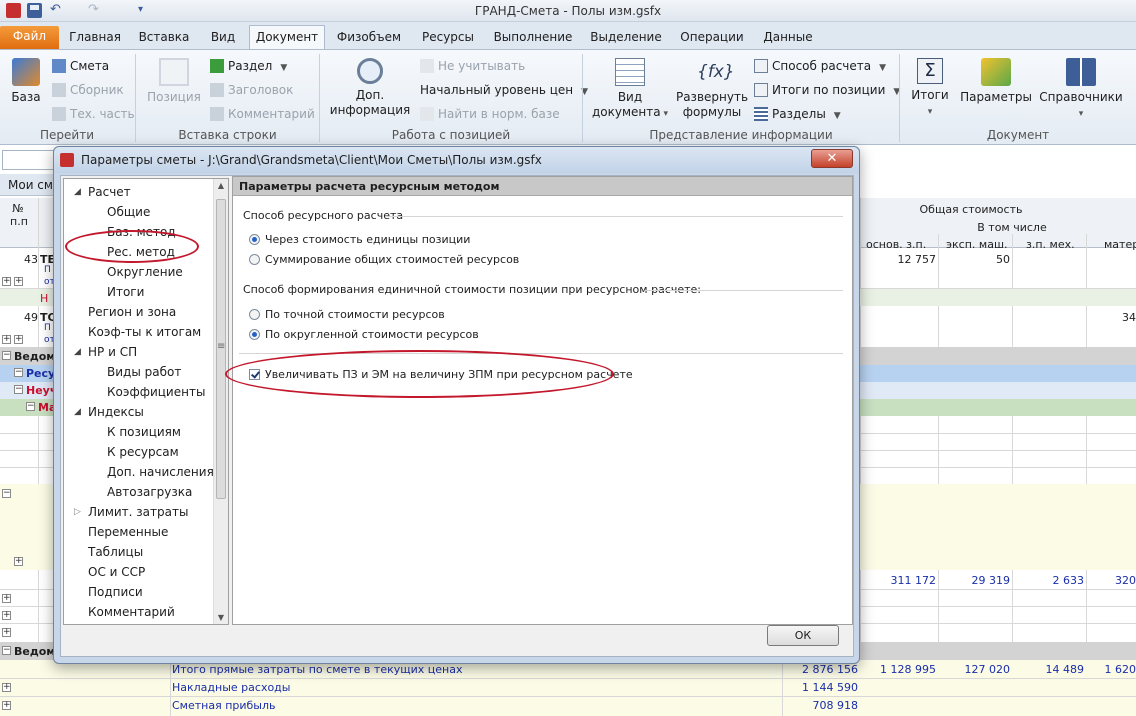  What do you see at coordinates (630, 90) in the screenshot?
I see `doc-view-button: Вид документа ▾` at bounding box center [630, 90].